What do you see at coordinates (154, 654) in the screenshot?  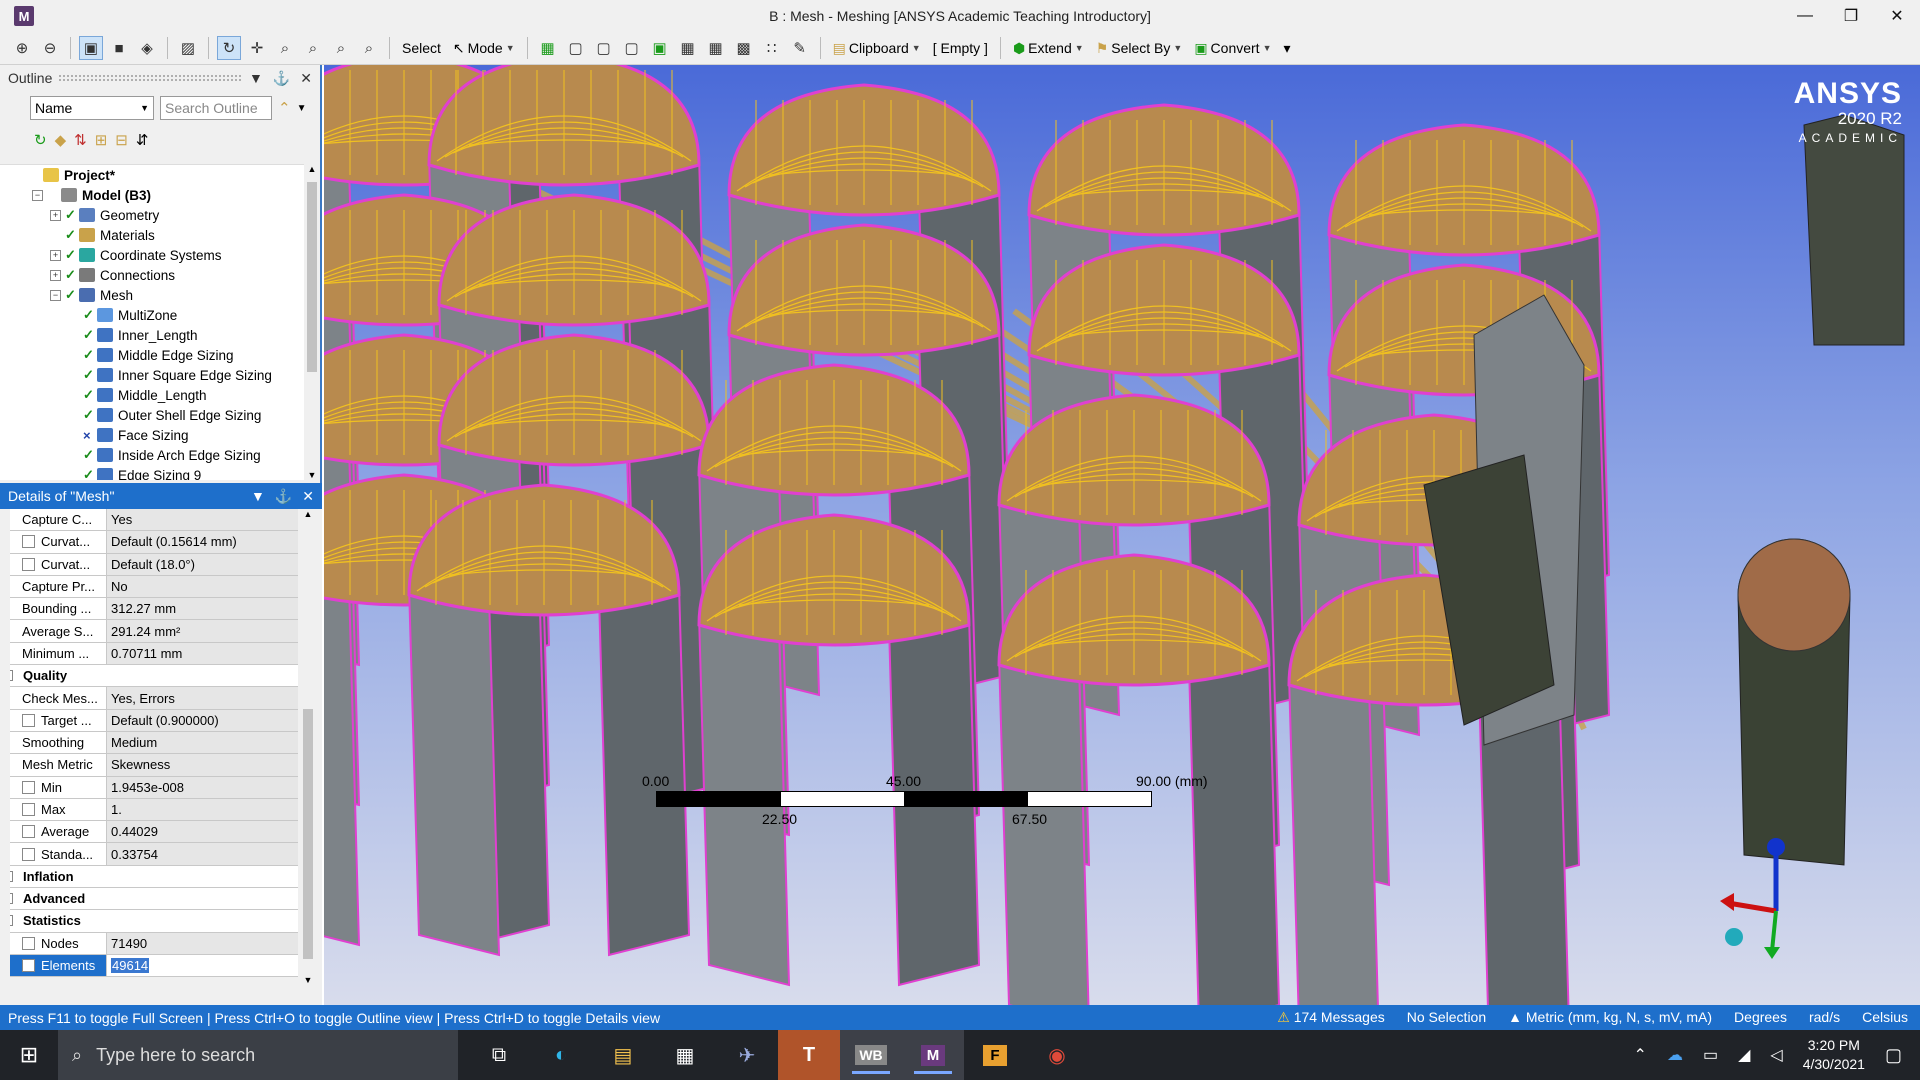 I see `details-property-row: Minimum ... 0.70711 mm` at bounding box center [154, 654].